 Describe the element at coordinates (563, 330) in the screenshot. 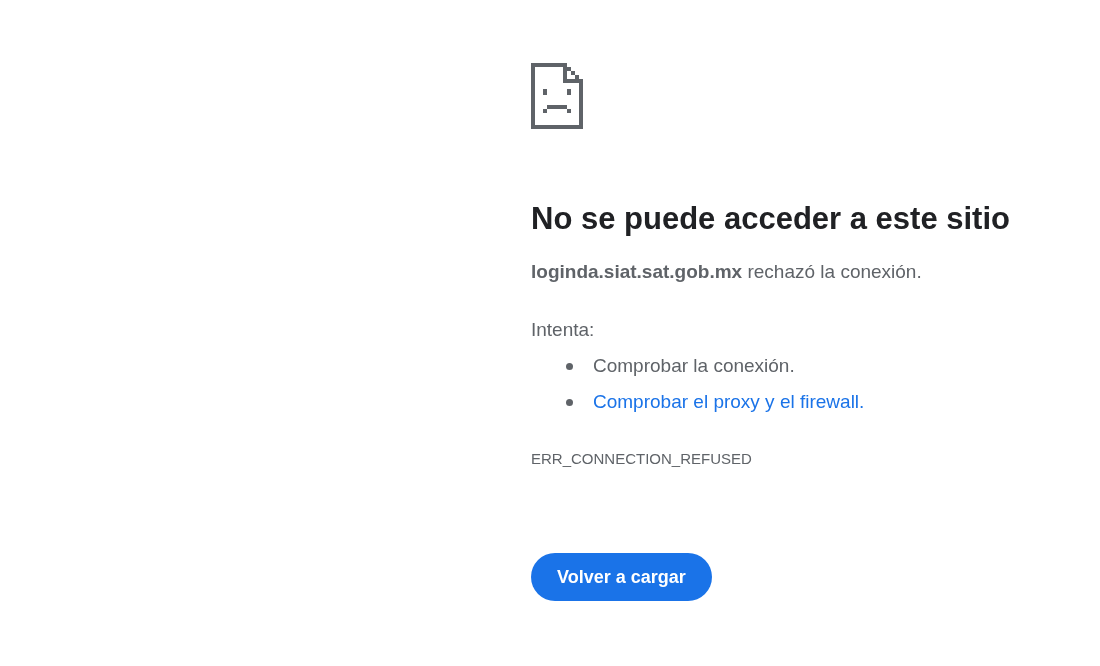

I see `suggestions-heading: Intenta:` at that location.